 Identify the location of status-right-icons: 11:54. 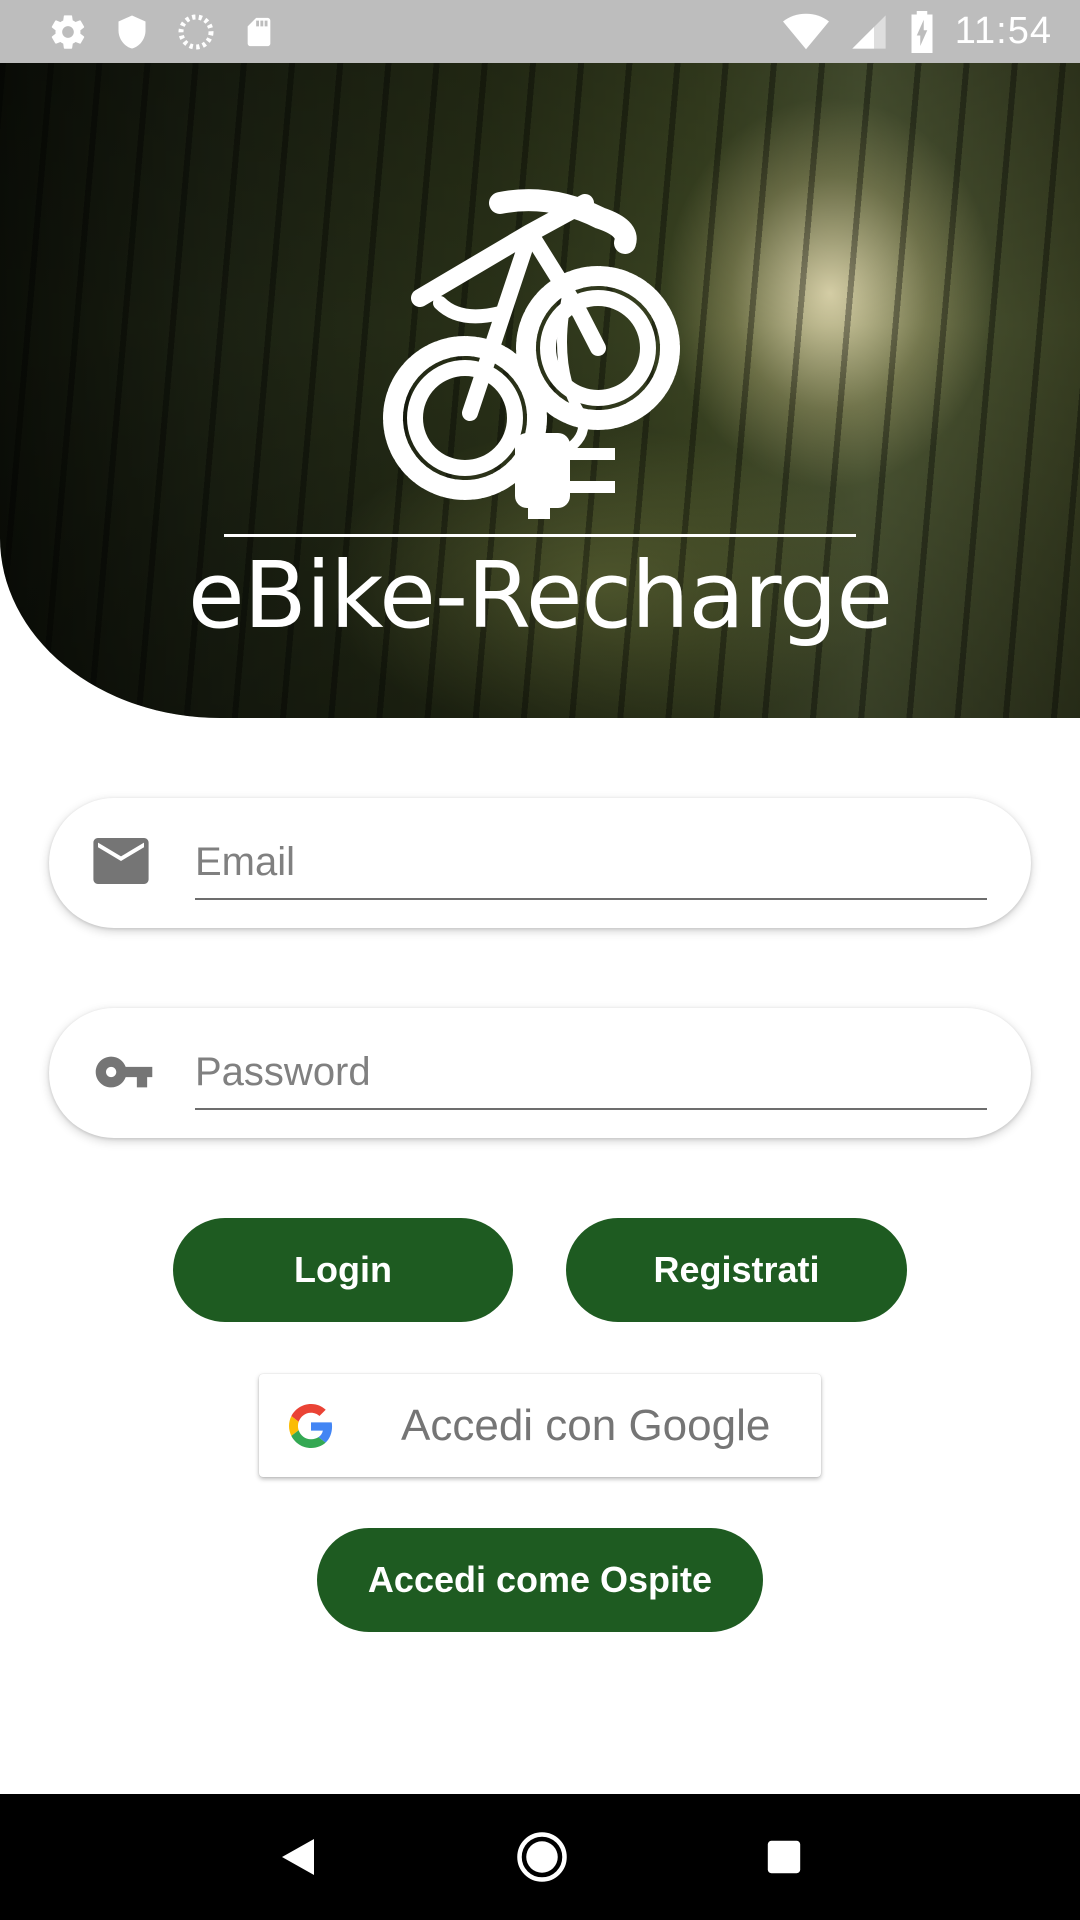
(917, 31).